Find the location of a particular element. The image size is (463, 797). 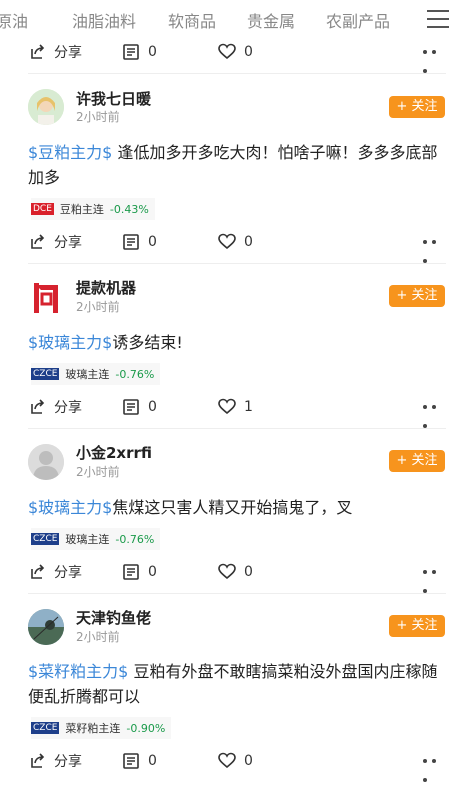

like-button: 1 is located at coordinates (235, 407).